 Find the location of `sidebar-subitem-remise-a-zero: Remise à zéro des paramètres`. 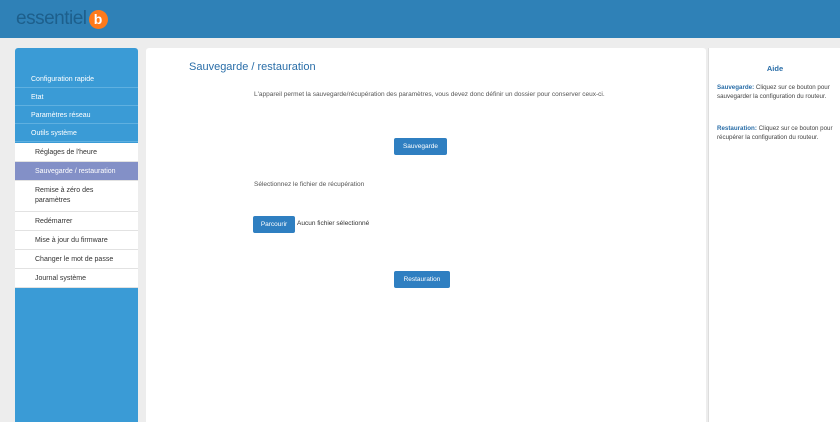

sidebar-subitem-remise-a-zero: Remise à zéro des paramètres is located at coordinates (76, 196).